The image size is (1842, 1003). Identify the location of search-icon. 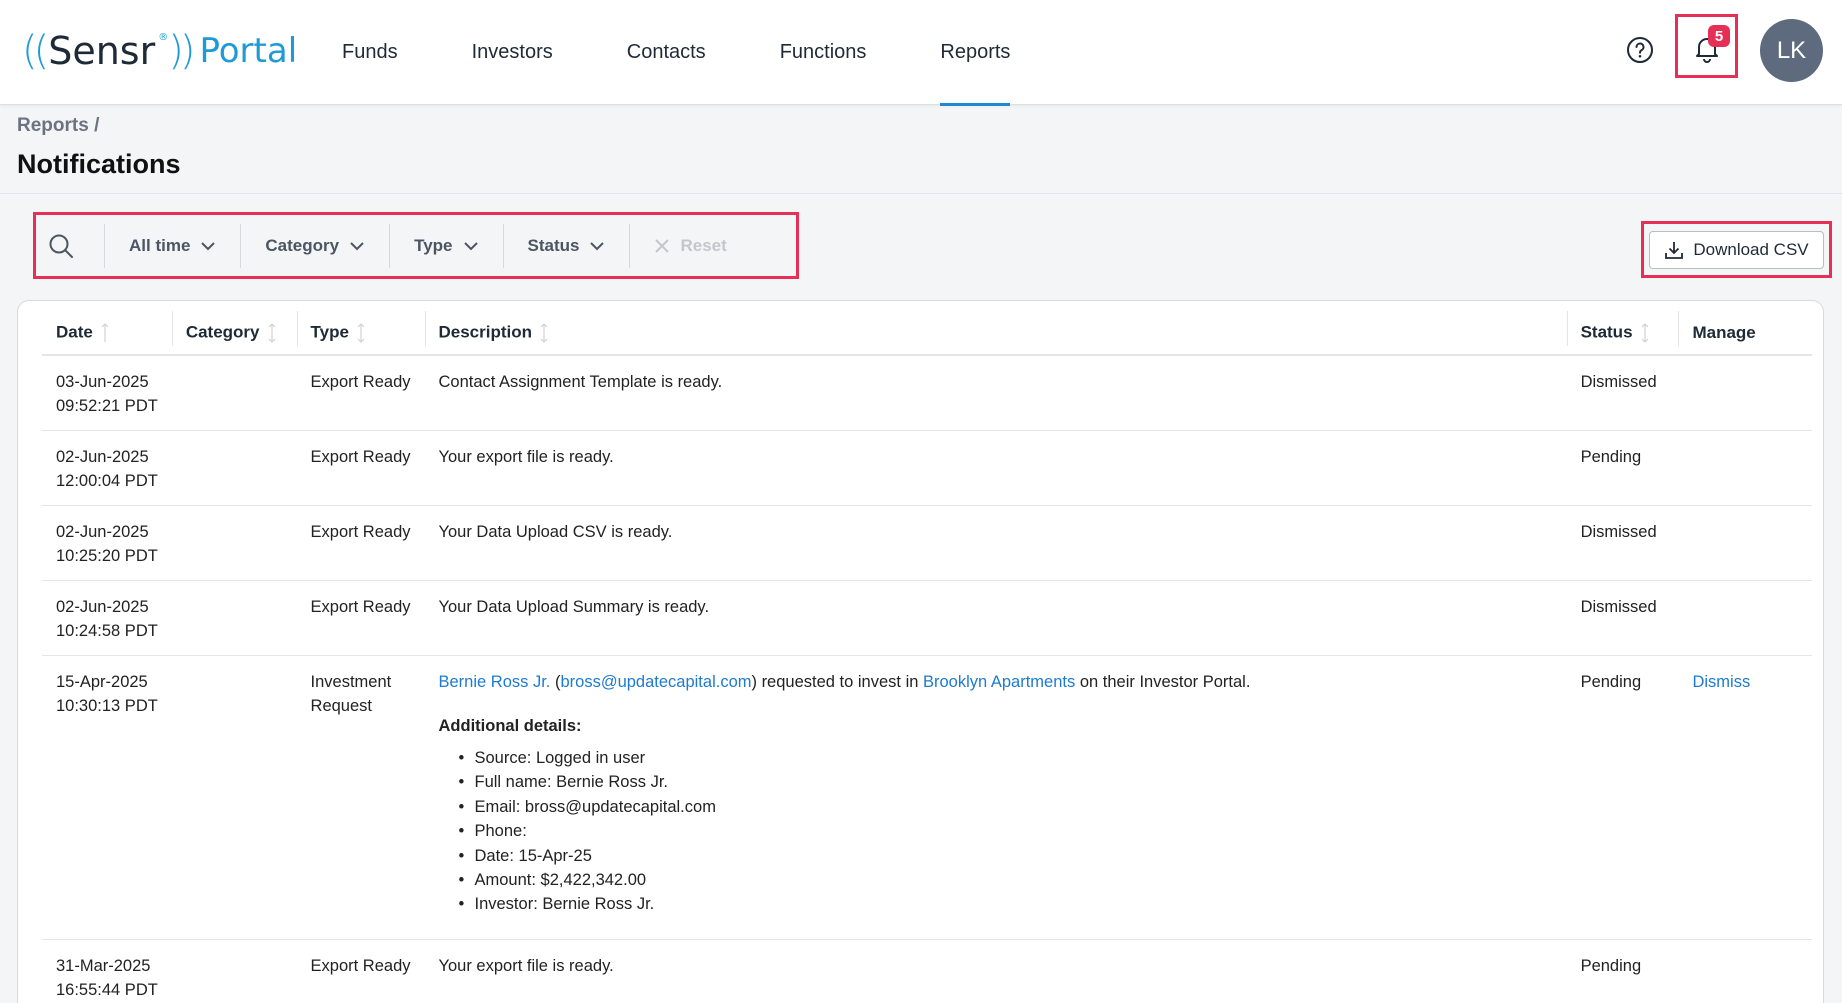
(61, 246).